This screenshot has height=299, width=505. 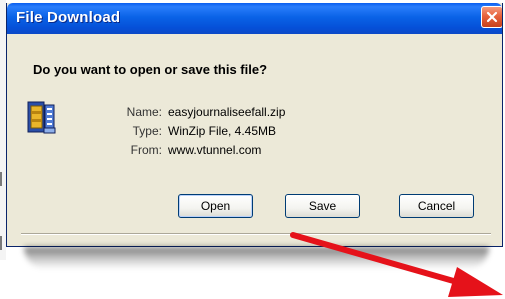 I want to click on file-type-value: WinZip File, 4.45MB, so click(x=222, y=131).